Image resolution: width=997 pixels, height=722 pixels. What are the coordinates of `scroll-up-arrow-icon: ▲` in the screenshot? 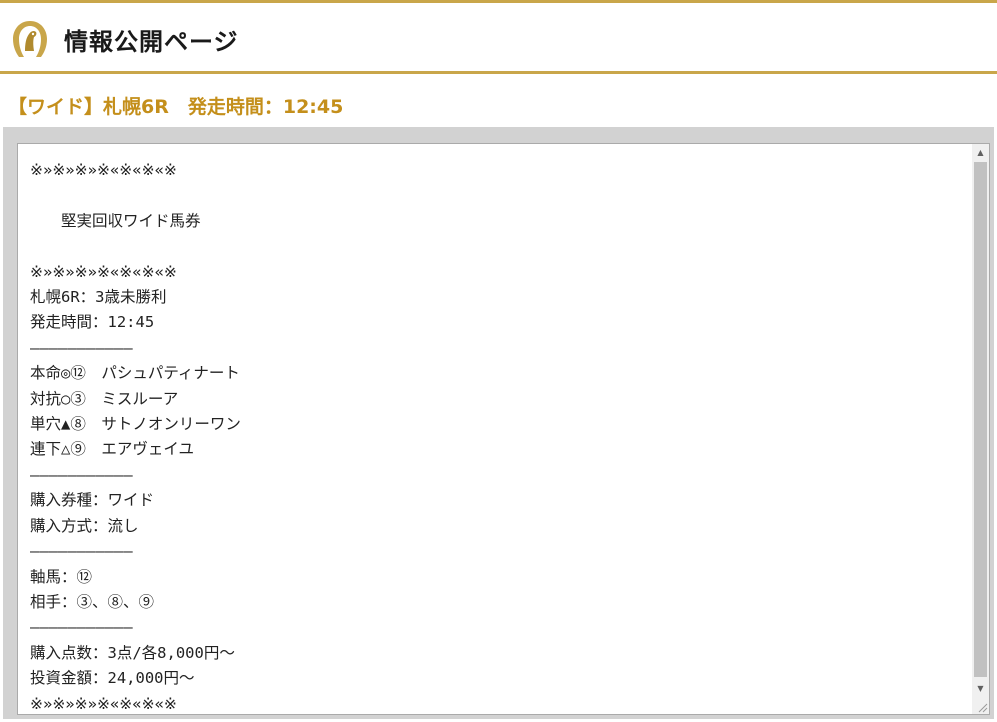 It's located at (980, 152).